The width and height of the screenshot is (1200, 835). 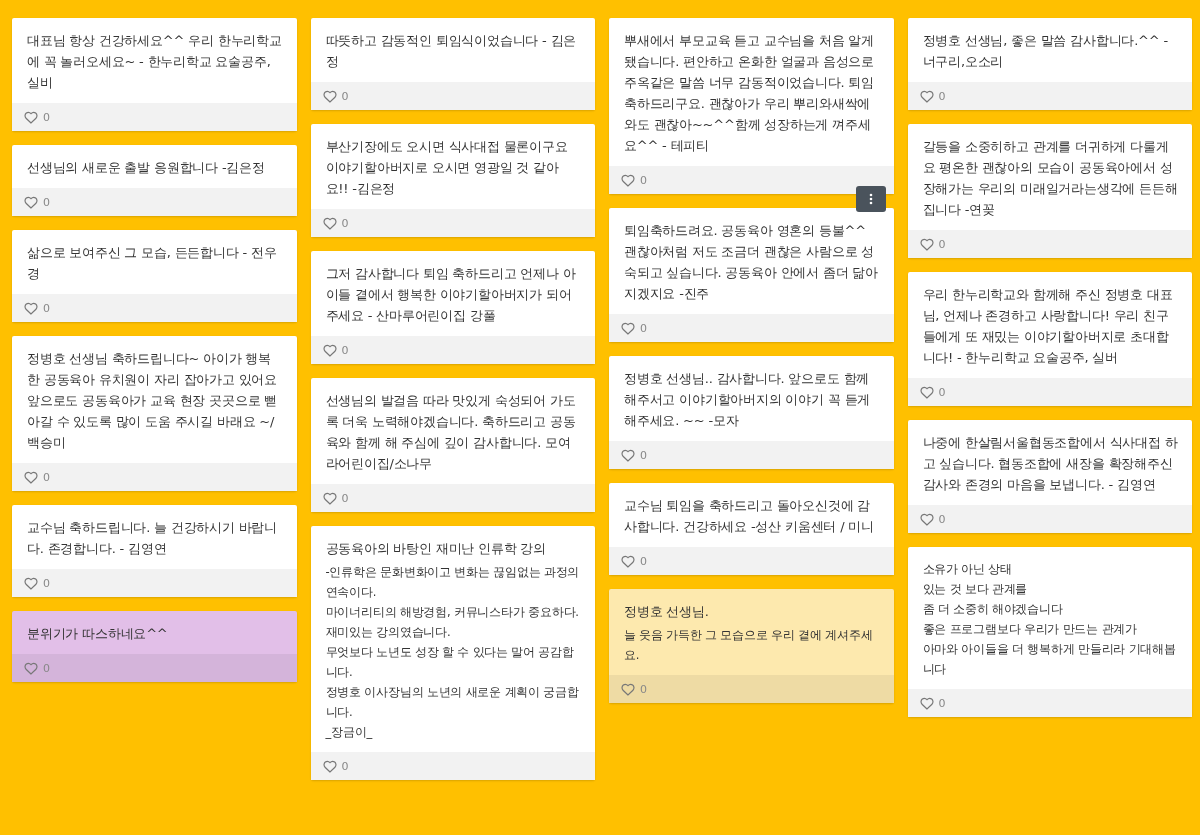 I want to click on post-title: 정병호 선생님 축하드립니다~ 아이가 행복한 공동육아 유치원이 자리 잡아가고 있어요 앞으로도 공동육아가 교육 현장 곳곳으로 뻗아갈 수 있도록 많이 도움 주시길 바래요 ~/백승미, so click(x=153, y=401).